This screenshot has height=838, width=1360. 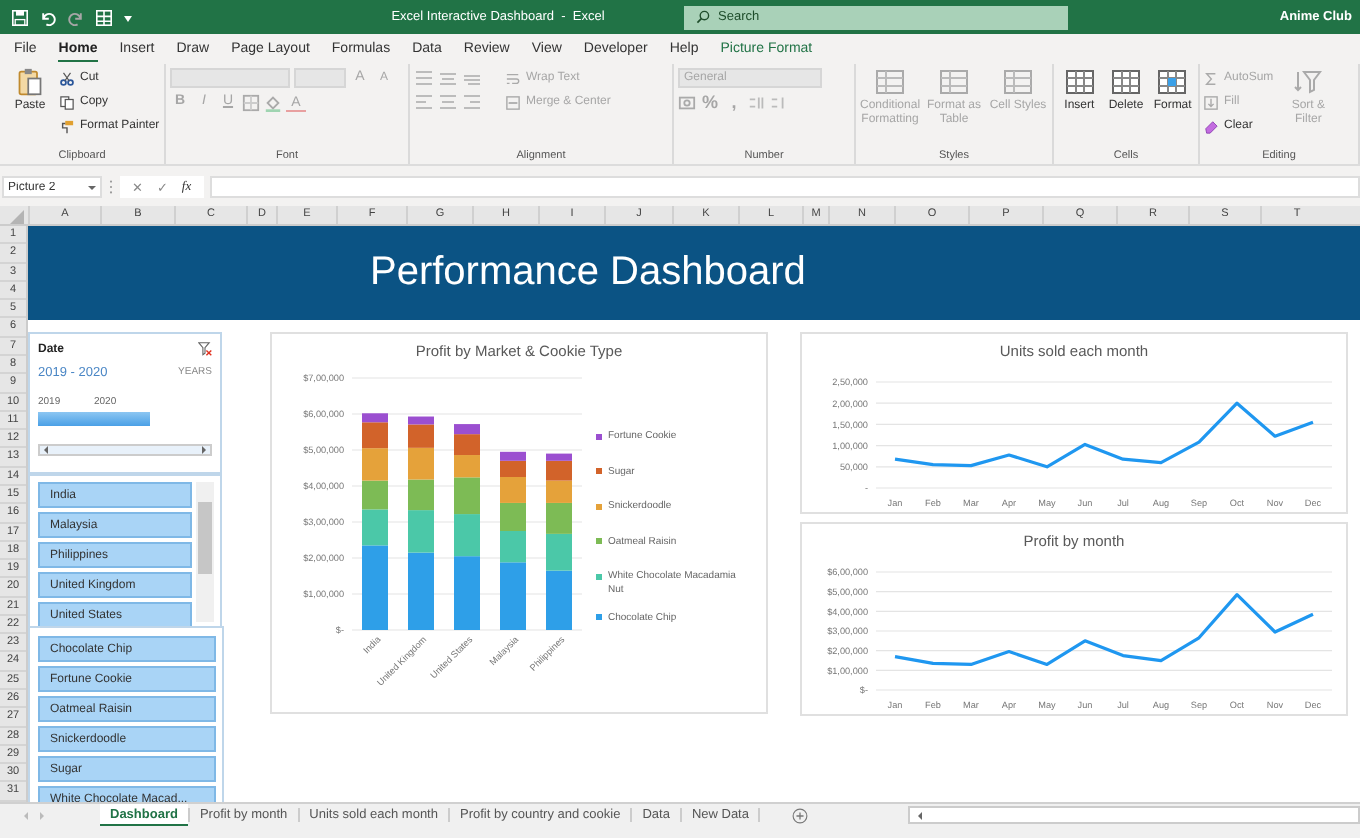 What do you see at coordinates (205, 552) in the screenshot?
I see `slicer-scrollbar` at bounding box center [205, 552].